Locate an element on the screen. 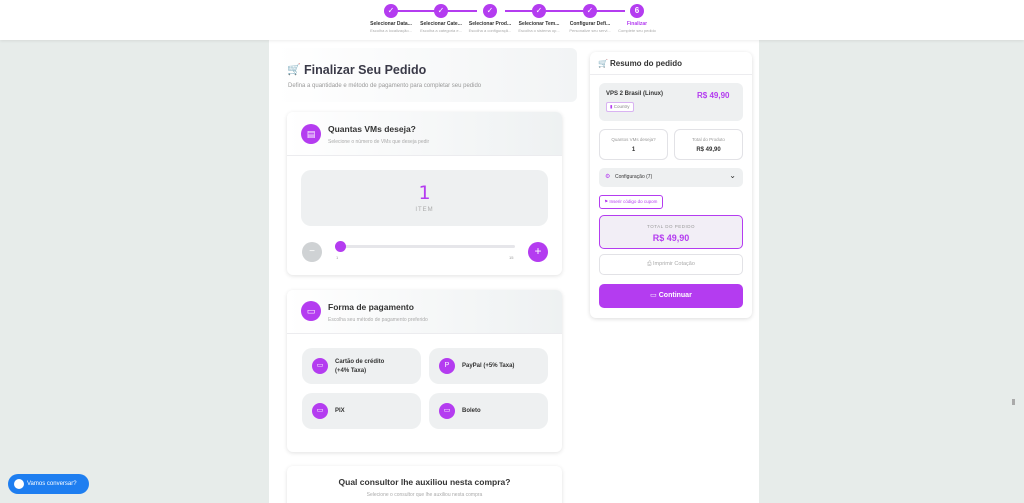  chevron-down-icon: ⌄ is located at coordinates (732, 175).